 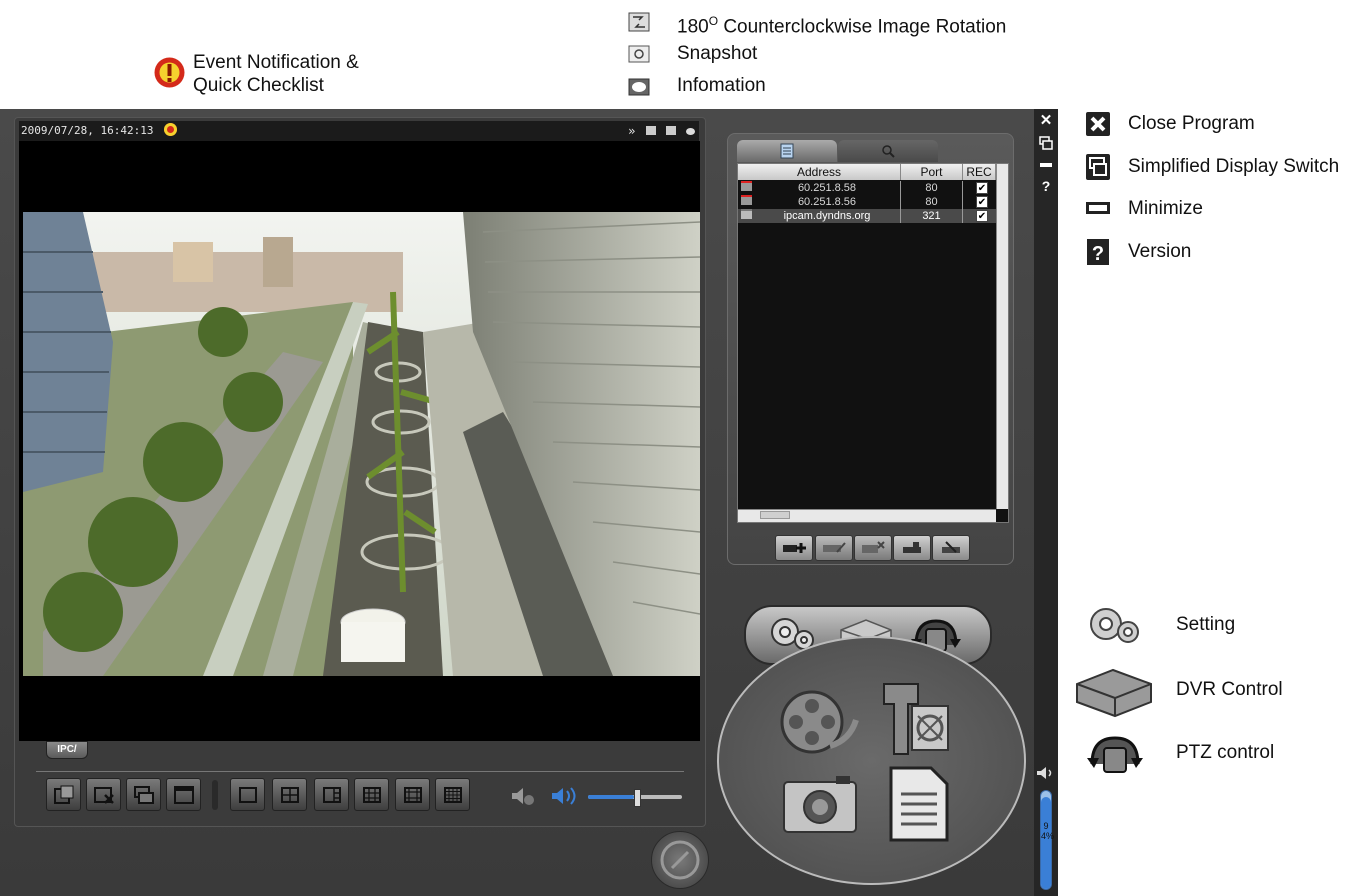 I want to click on port-cell: 321, so click(x=932, y=216).